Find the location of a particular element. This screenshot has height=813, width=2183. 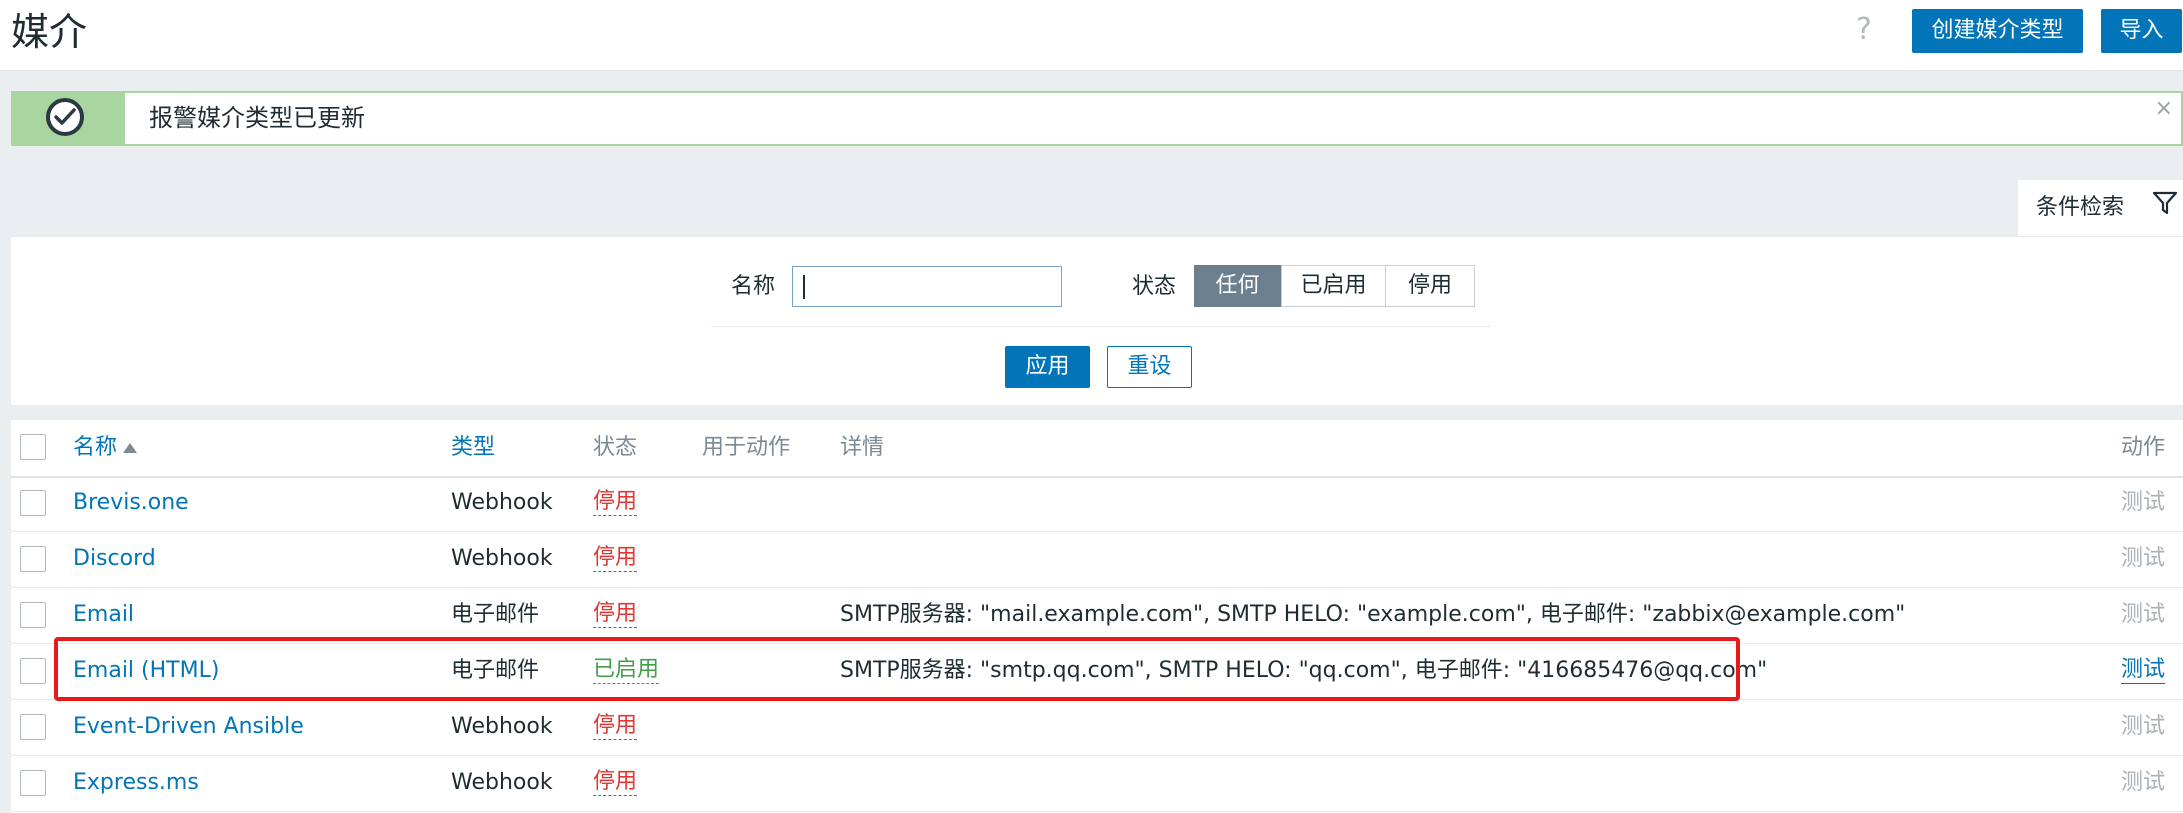

name-label: 名称 is located at coordinates (753, 286).